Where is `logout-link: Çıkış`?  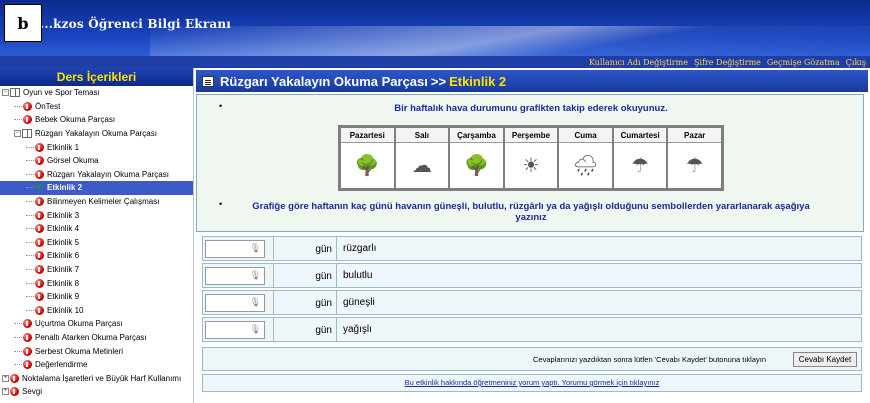
logout-link: Çıkış is located at coordinates (856, 62).